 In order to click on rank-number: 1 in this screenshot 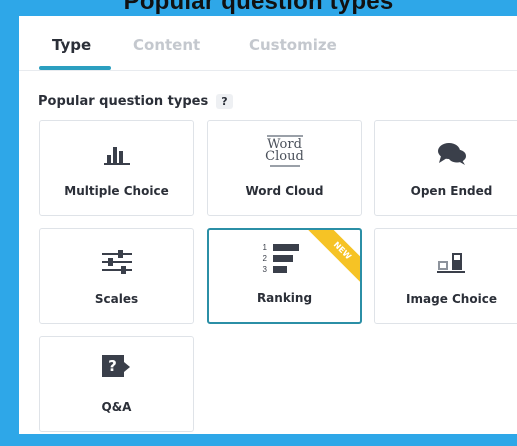, I will do `click(264, 247)`.